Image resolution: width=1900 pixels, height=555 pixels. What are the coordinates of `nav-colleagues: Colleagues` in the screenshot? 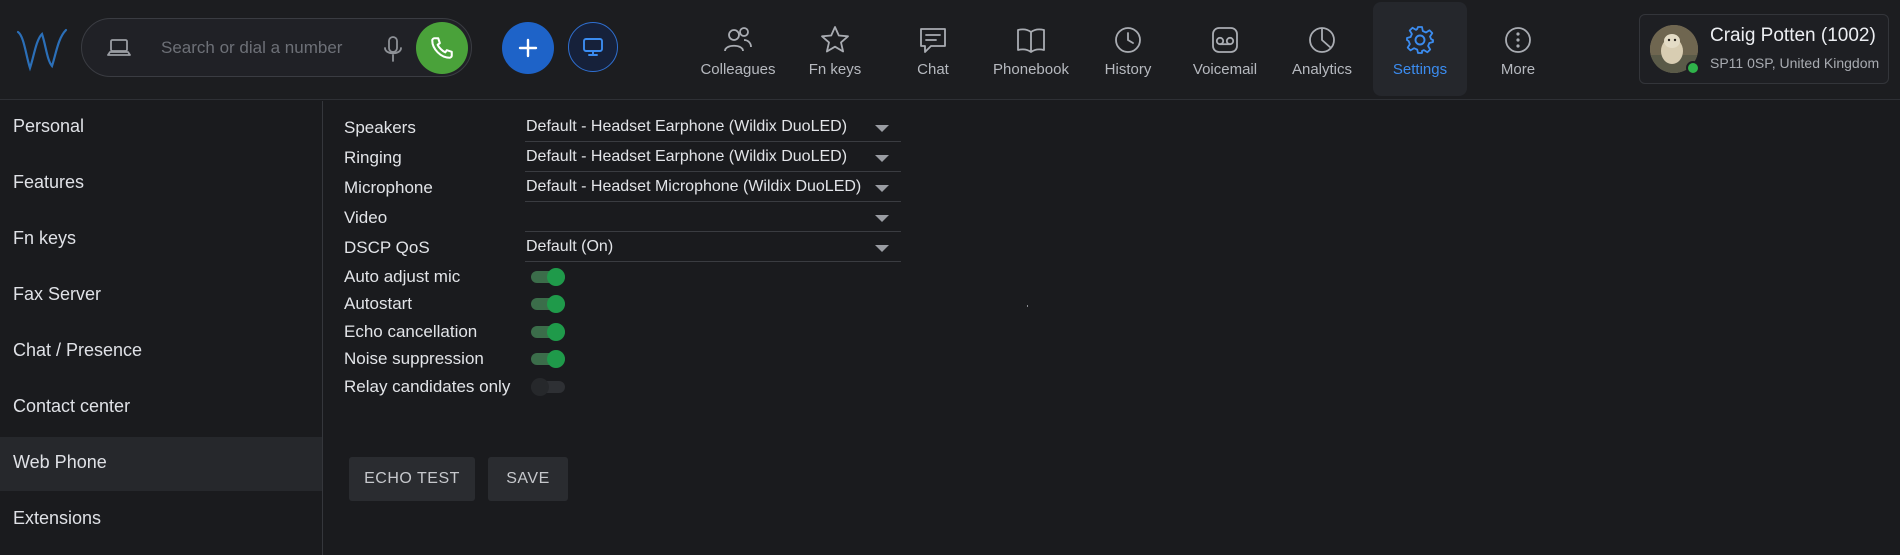 It's located at (738, 49).